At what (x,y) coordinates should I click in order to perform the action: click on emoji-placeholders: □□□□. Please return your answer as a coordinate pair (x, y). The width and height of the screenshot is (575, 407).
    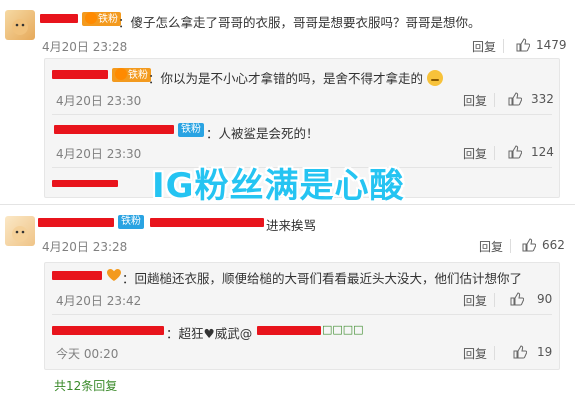
    Looking at the image, I should click on (343, 329).